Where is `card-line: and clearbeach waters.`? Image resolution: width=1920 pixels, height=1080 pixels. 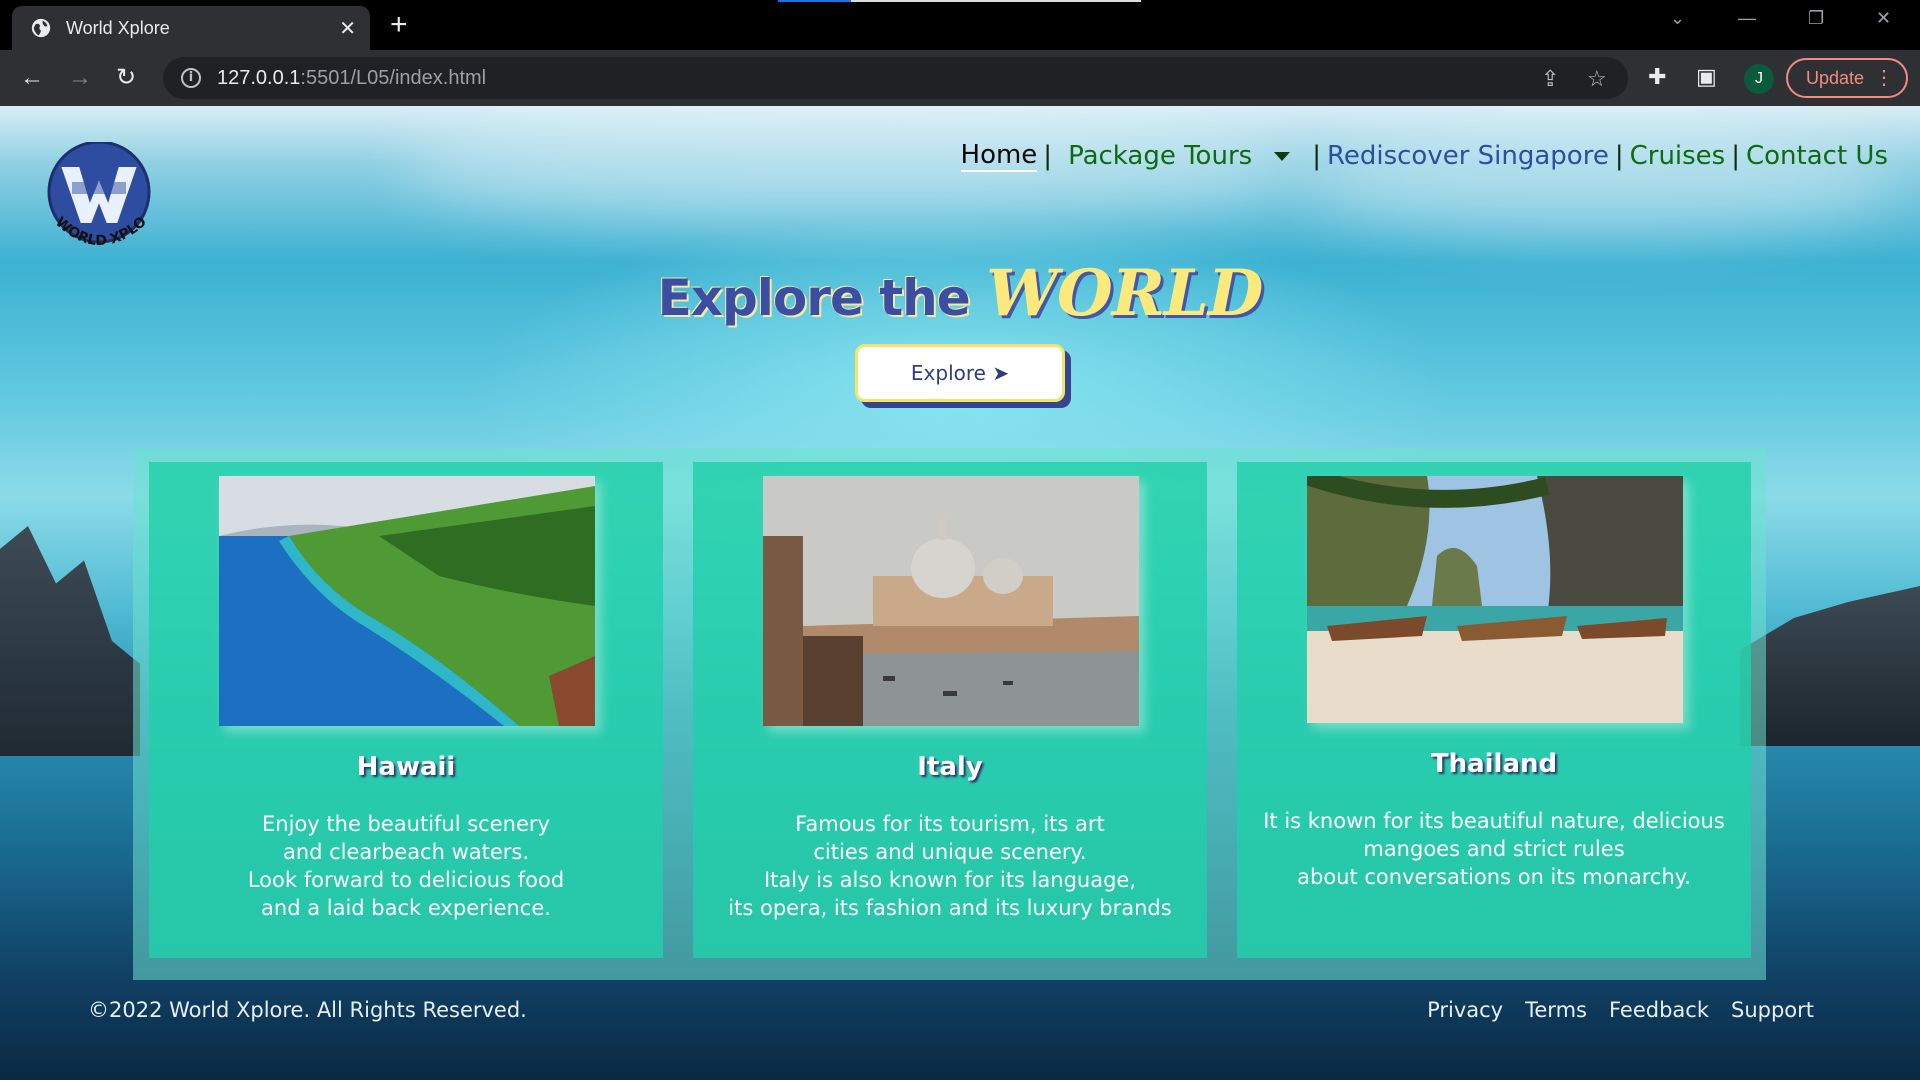
card-line: and clearbeach waters. is located at coordinates (406, 852).